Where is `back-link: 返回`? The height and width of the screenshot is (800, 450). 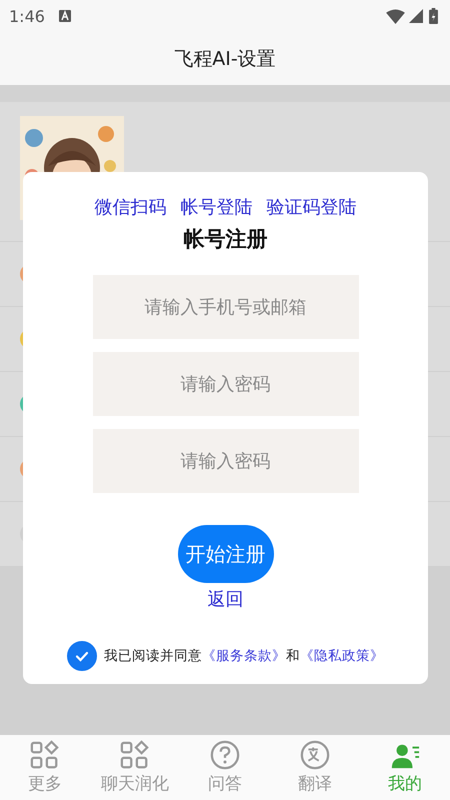
back-link: 返回 is located at coordinates (226, 599).